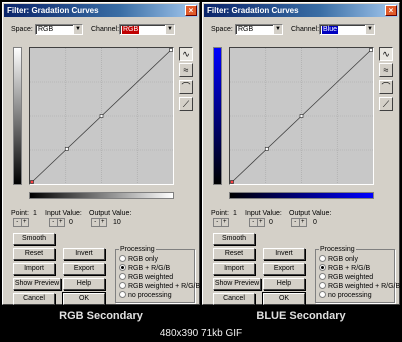 The width and height of the screenshot is (402, 342). I want to click on dialog-titlebar: Filter: Gradation Curves ×, so click(101, 10).